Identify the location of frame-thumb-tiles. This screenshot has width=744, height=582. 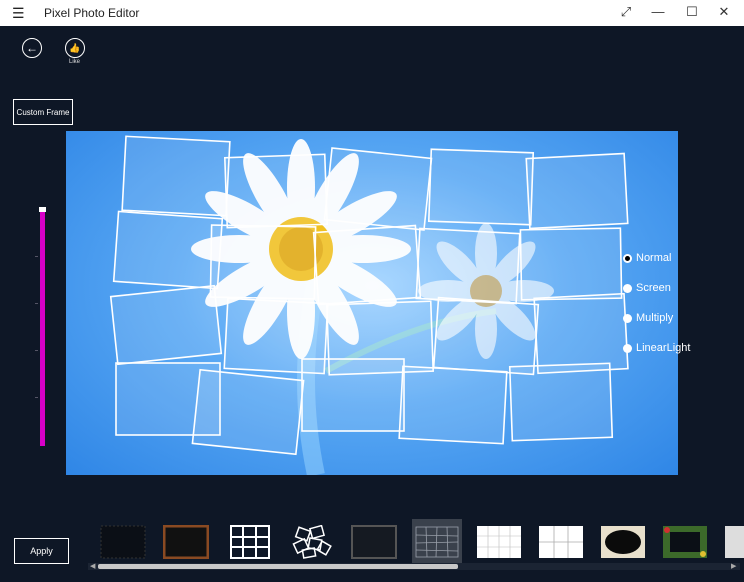
(561, 542).